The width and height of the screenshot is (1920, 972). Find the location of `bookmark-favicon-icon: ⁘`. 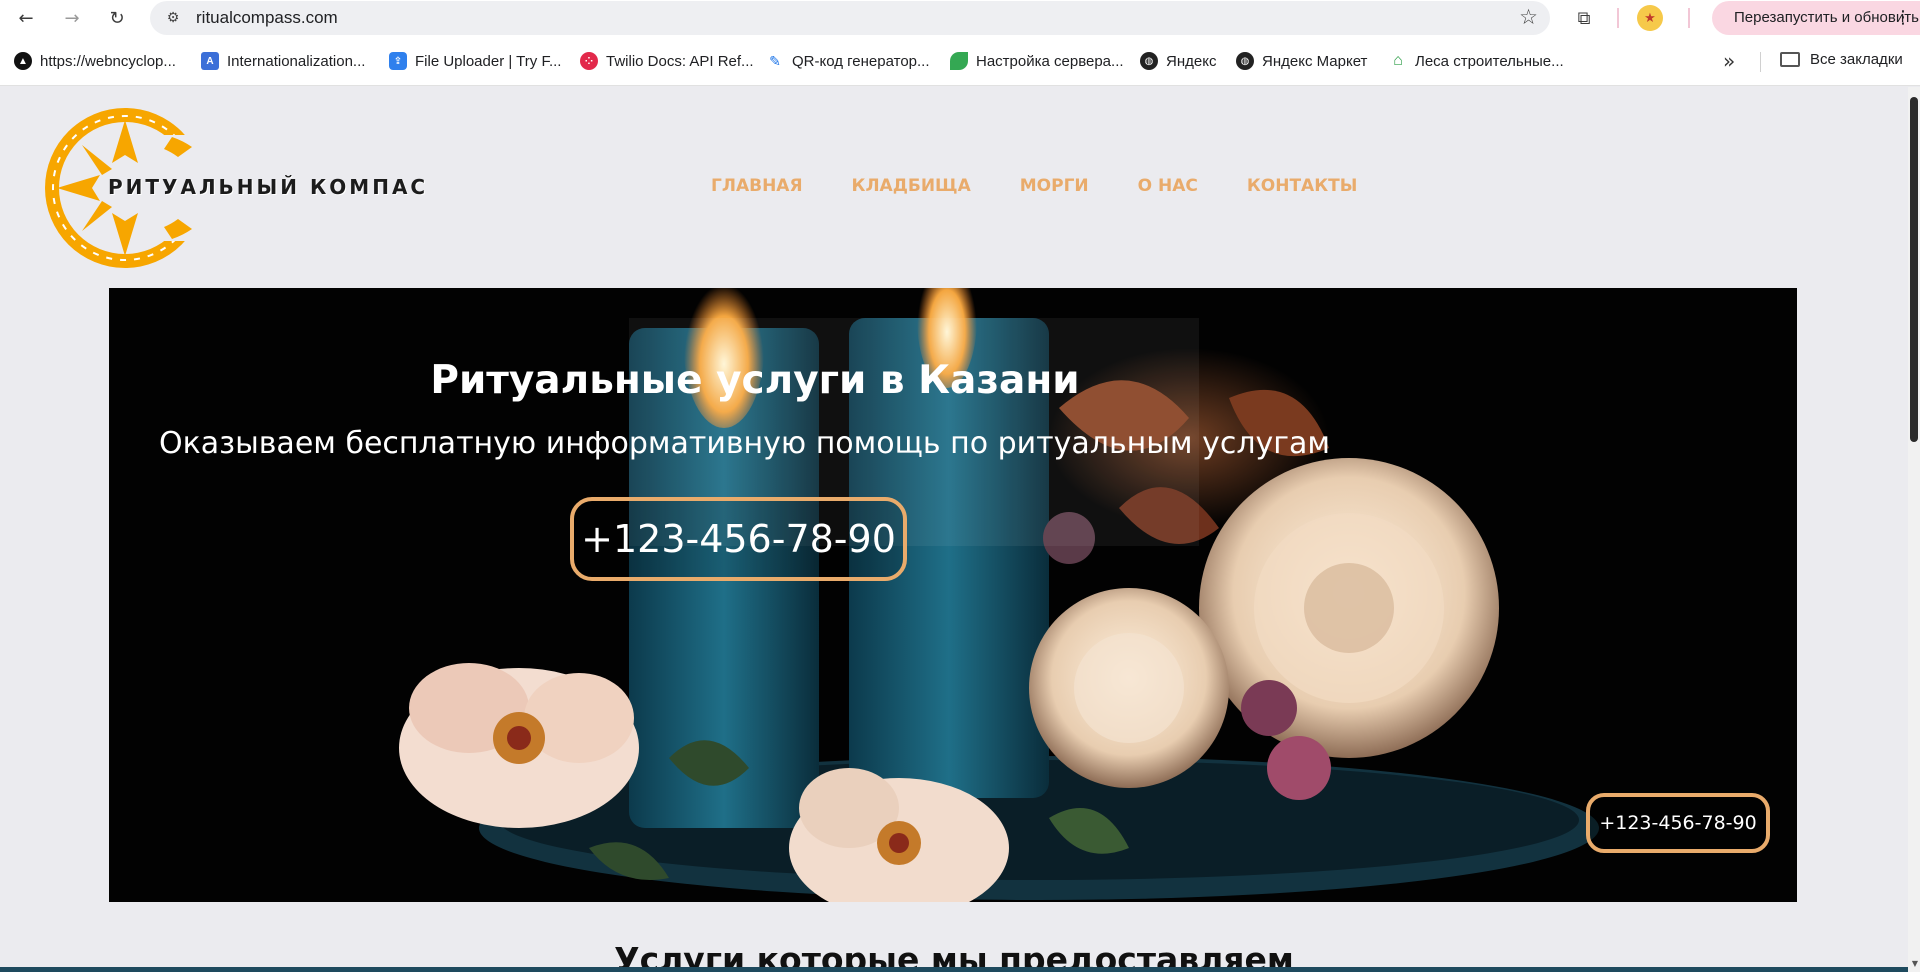

bookmark-favicon-icon: ⁘ is located at coordinates (589, 61).